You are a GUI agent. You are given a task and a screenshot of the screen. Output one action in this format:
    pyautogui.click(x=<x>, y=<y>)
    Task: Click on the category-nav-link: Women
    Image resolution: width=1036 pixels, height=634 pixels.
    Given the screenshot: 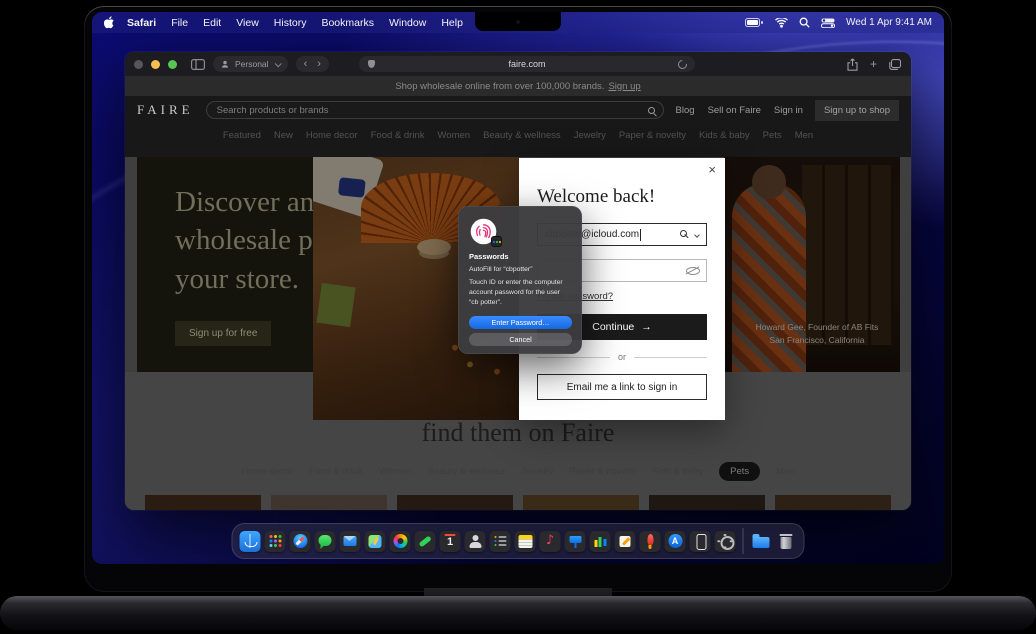 What is the action you would take?
    pyautogui.click(x=454, y=135)
    